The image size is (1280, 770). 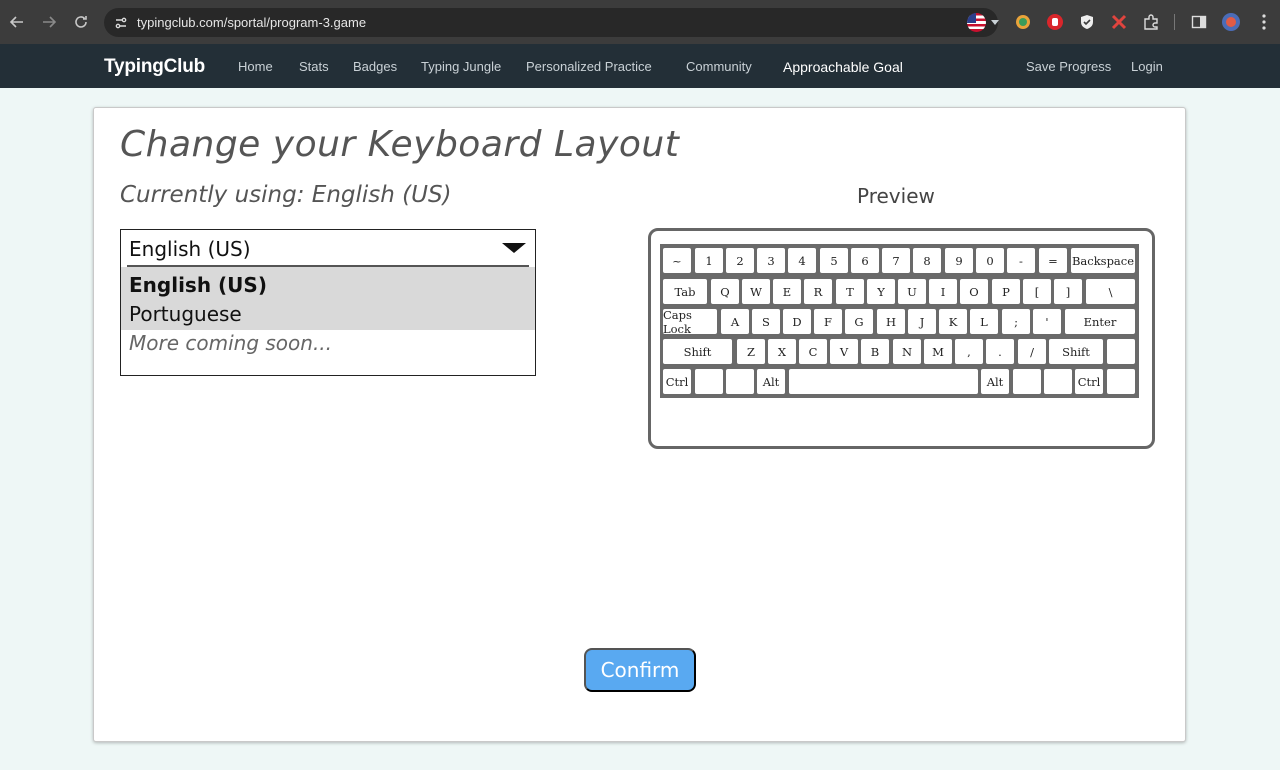 I want to click on key: T, so click(x=850, y=291).